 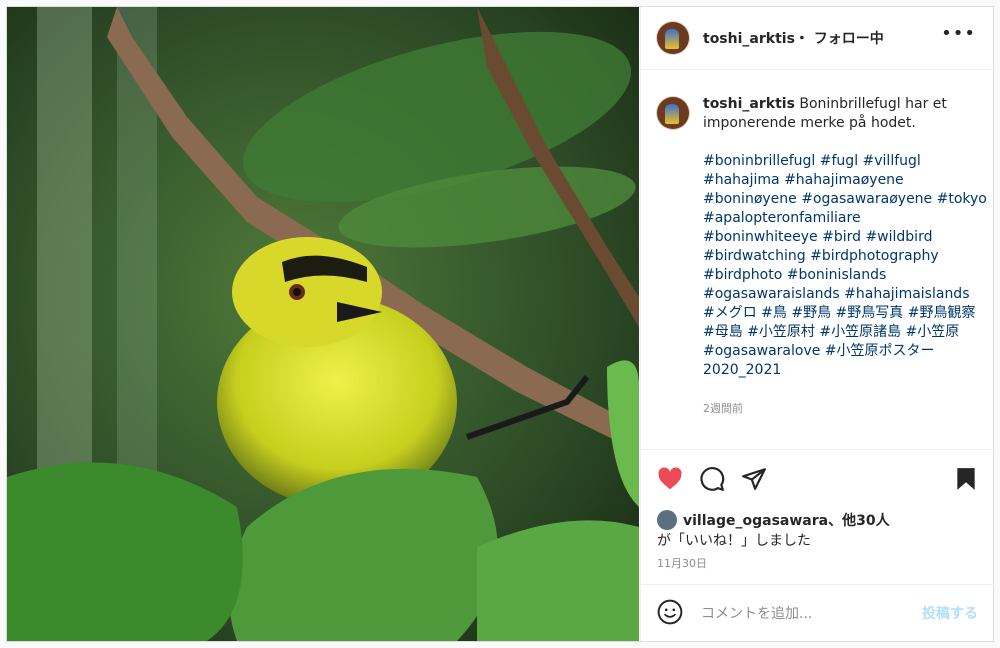 What do you see at coordinates (950, 613) in the screenshot?
I see `post-comment-button: 投稿する` at bounding box center [950, 613].